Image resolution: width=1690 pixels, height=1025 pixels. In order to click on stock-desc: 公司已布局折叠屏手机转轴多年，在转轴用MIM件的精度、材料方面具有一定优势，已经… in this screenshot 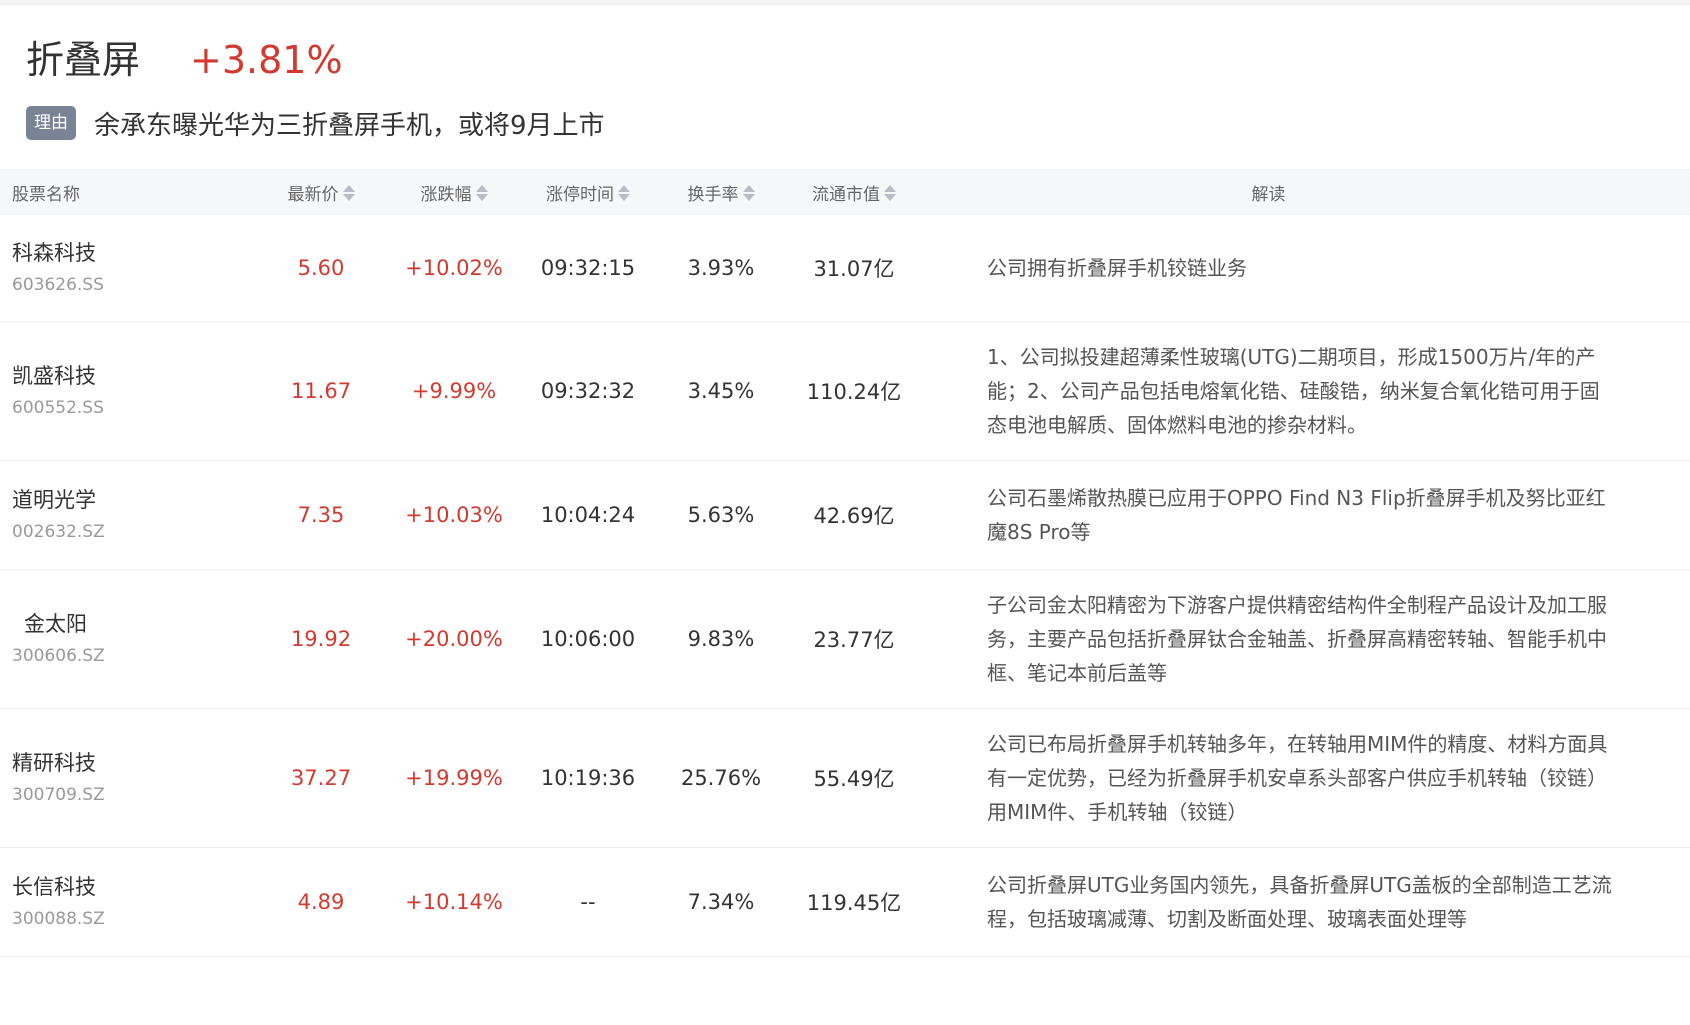, I will do `click(1297, 778)`.